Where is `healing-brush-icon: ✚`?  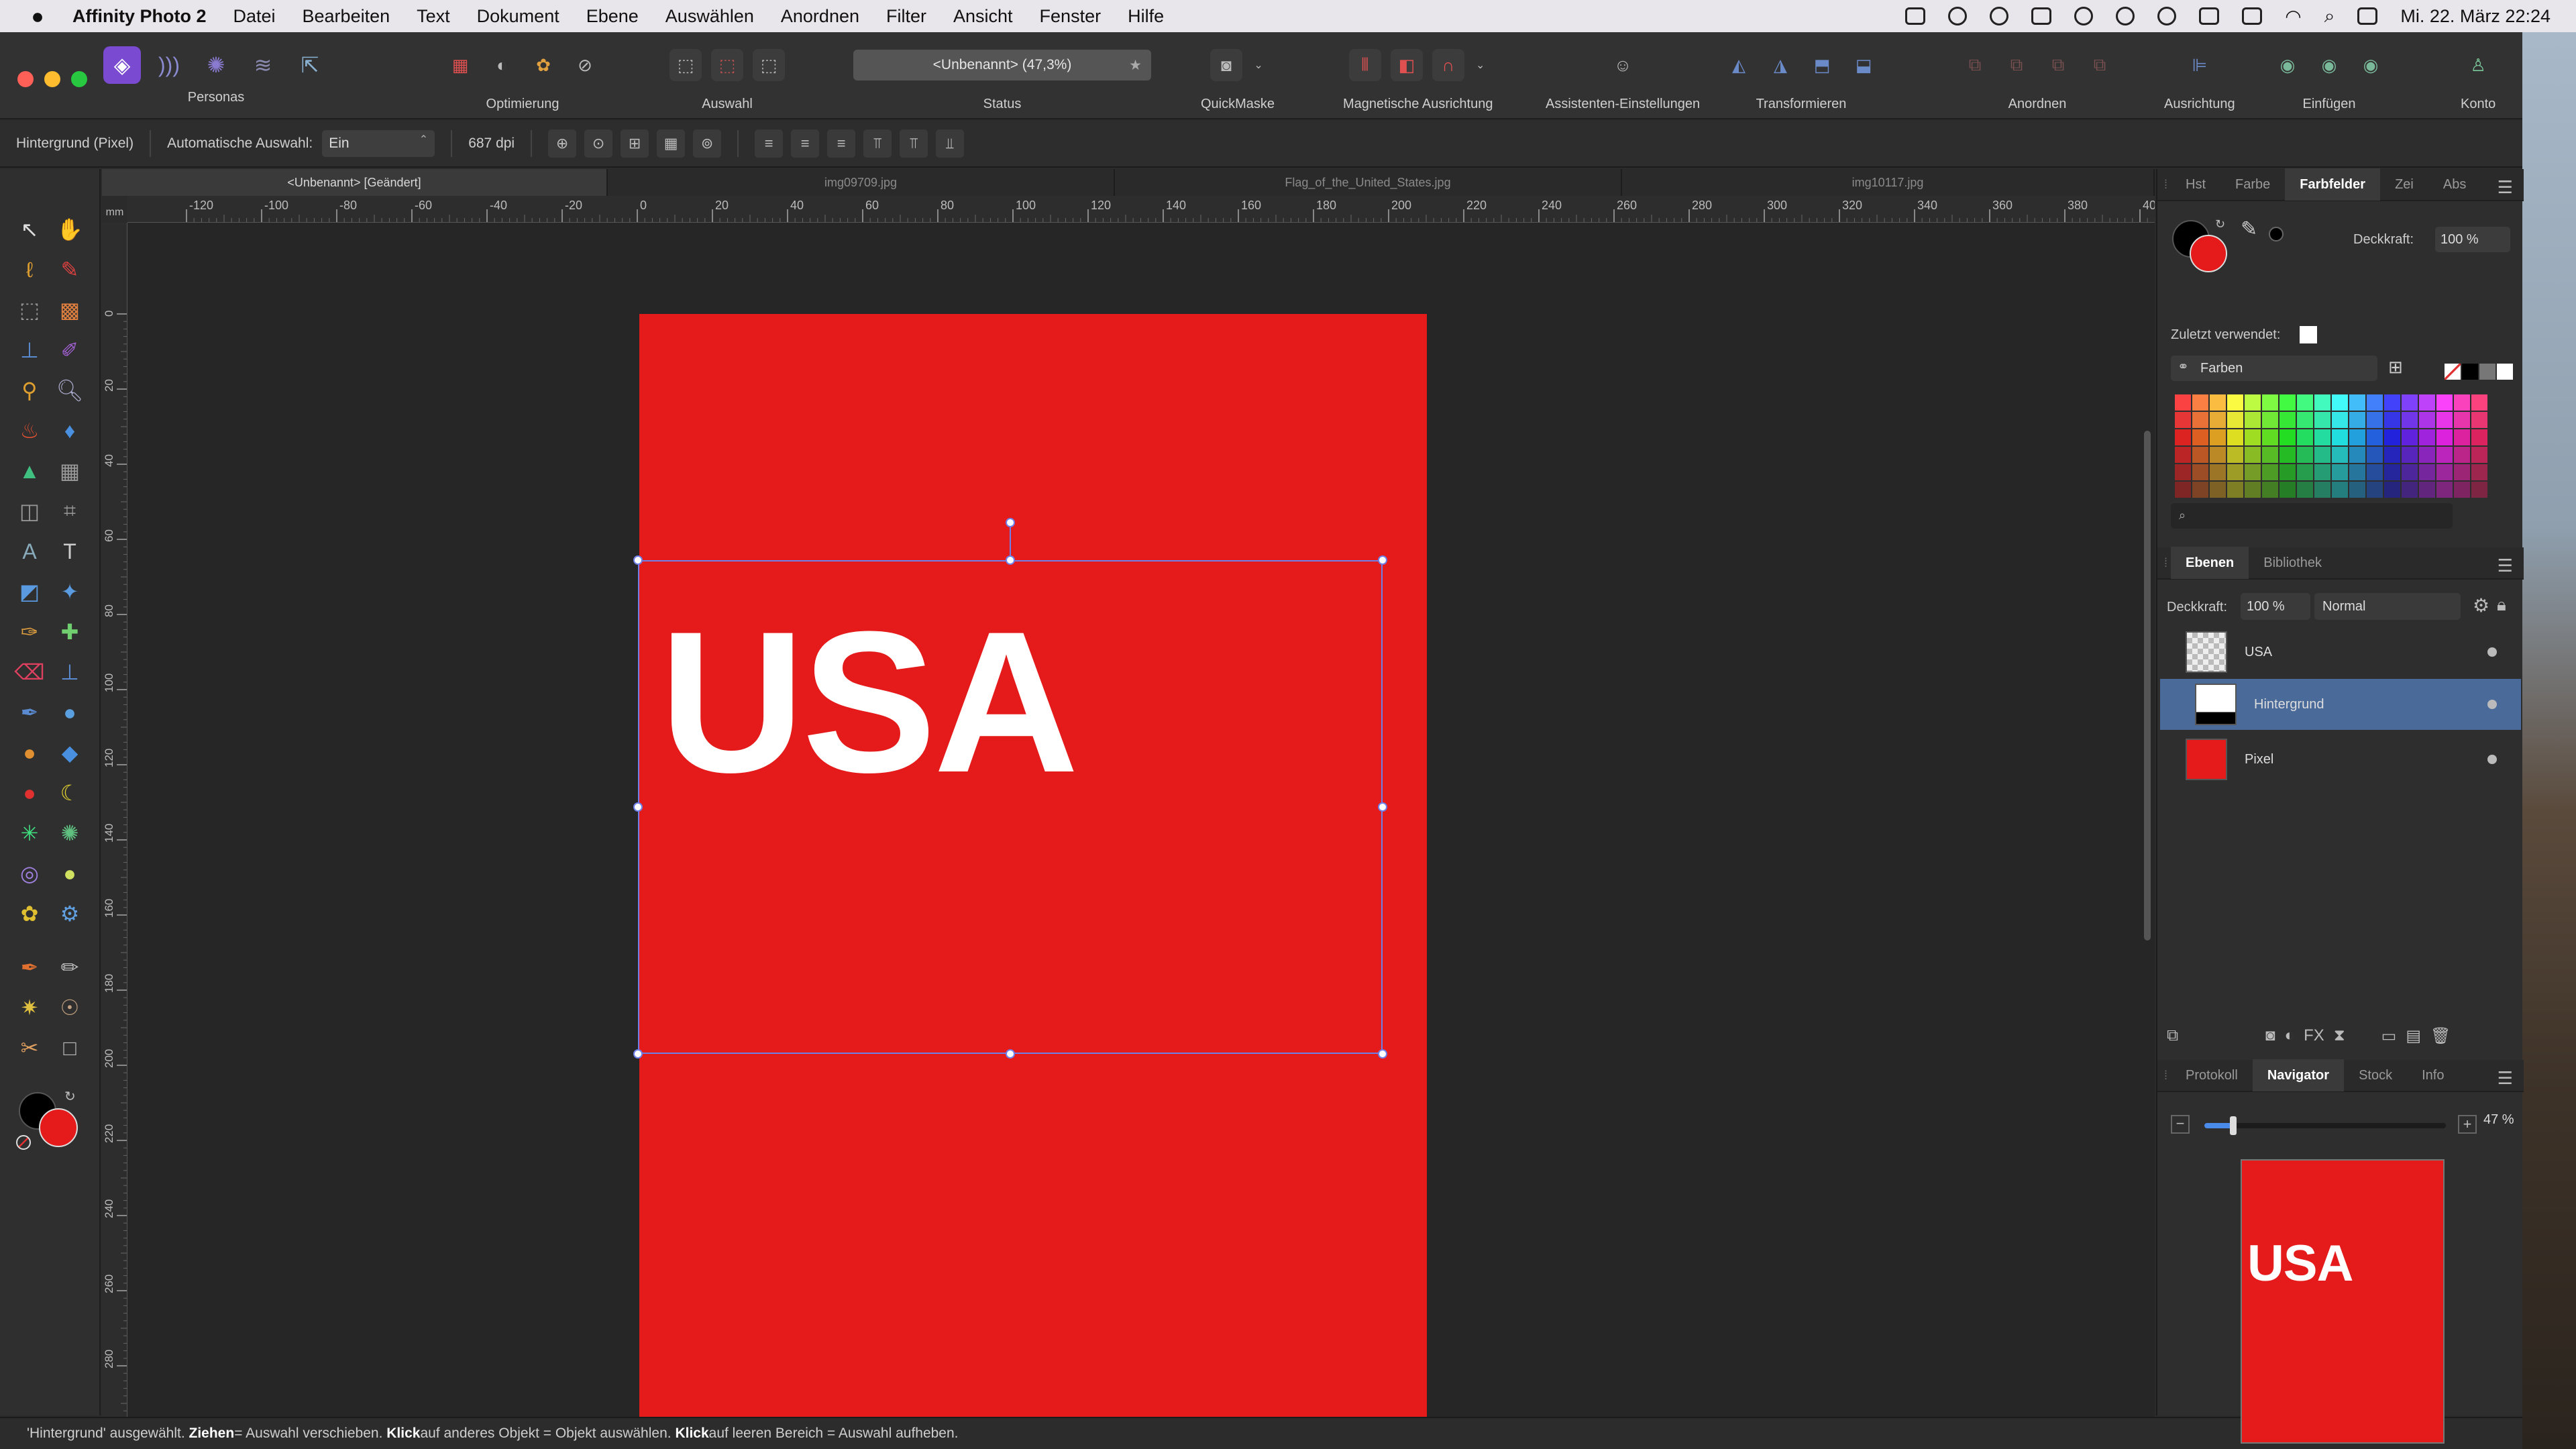
healing-brush-icon: ✚ is located at coordinates (70, 632).